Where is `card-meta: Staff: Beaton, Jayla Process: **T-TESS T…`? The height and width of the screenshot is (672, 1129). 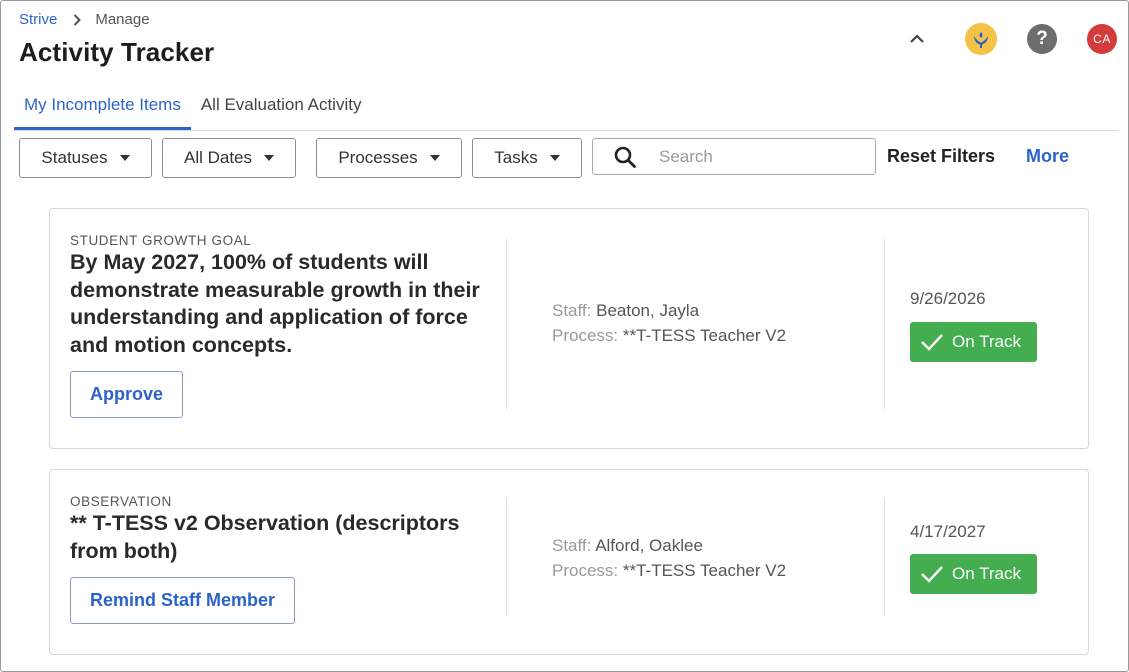 card-meta: Staff: Beaton, Jayla Process: **T-TESS T… is located at coordinates (669, 323).